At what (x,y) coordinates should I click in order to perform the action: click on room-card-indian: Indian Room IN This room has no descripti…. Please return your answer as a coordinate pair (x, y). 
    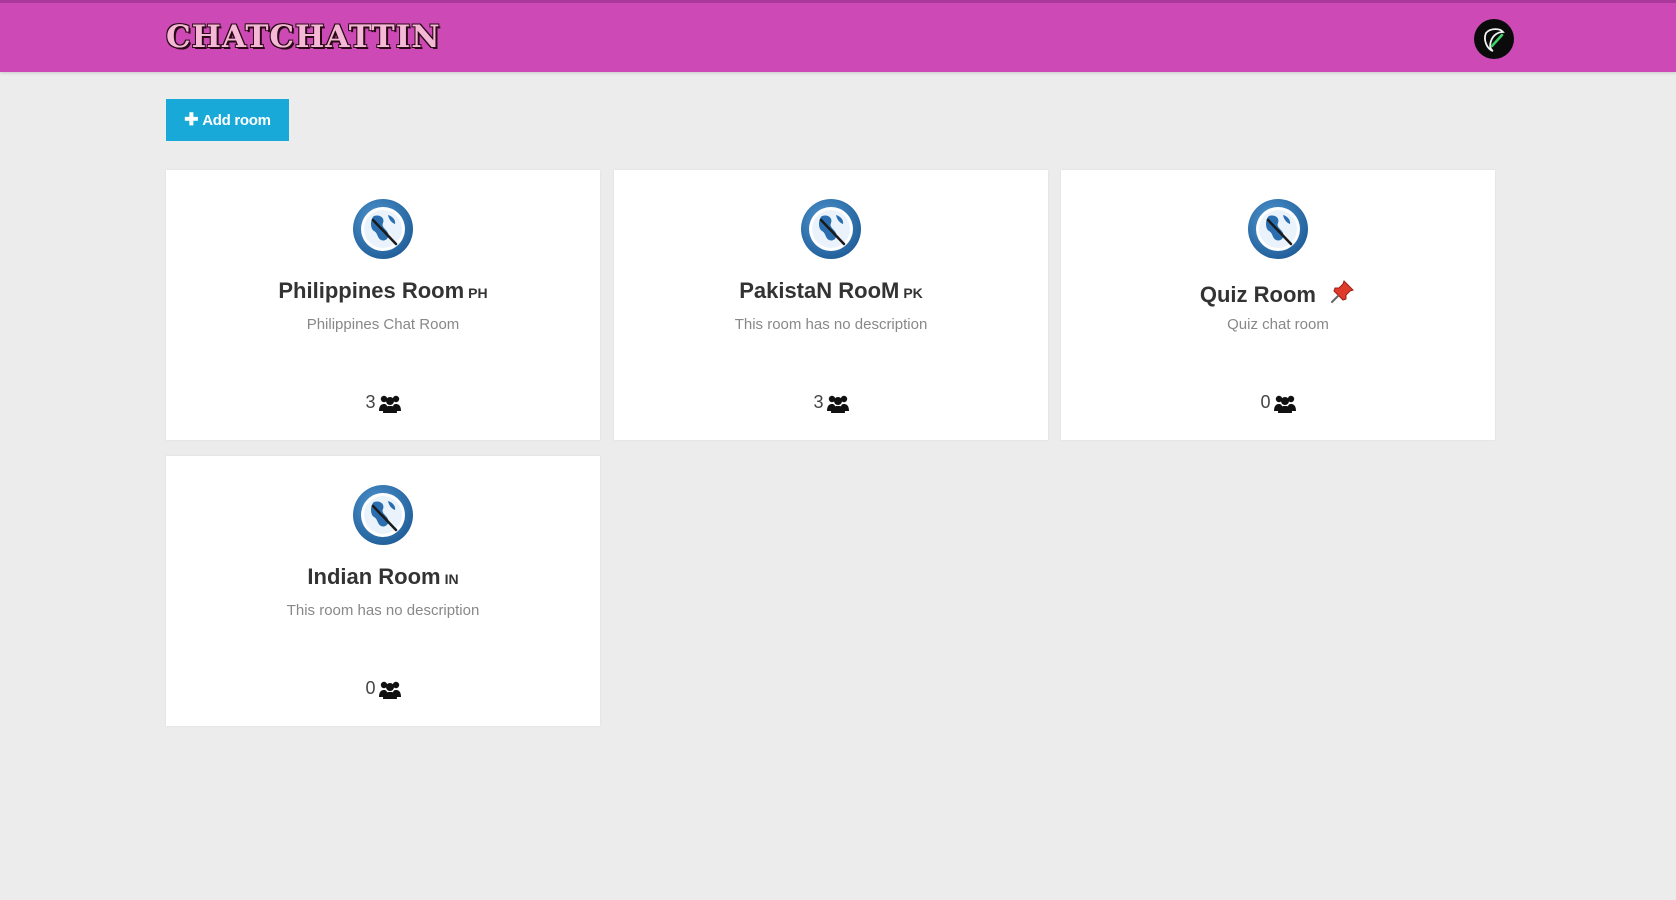
    Looking at the image, I should click on (383, 591).